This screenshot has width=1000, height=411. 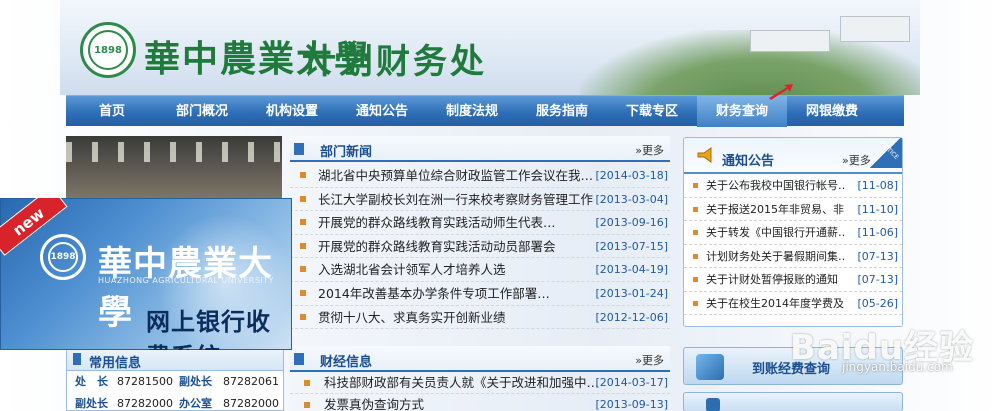 What do you see at coordinates (772, 279) in the screenshot?
I see `notice-item-title: 关于计财处暂停报账的通知` at bounding box center [772, 279].